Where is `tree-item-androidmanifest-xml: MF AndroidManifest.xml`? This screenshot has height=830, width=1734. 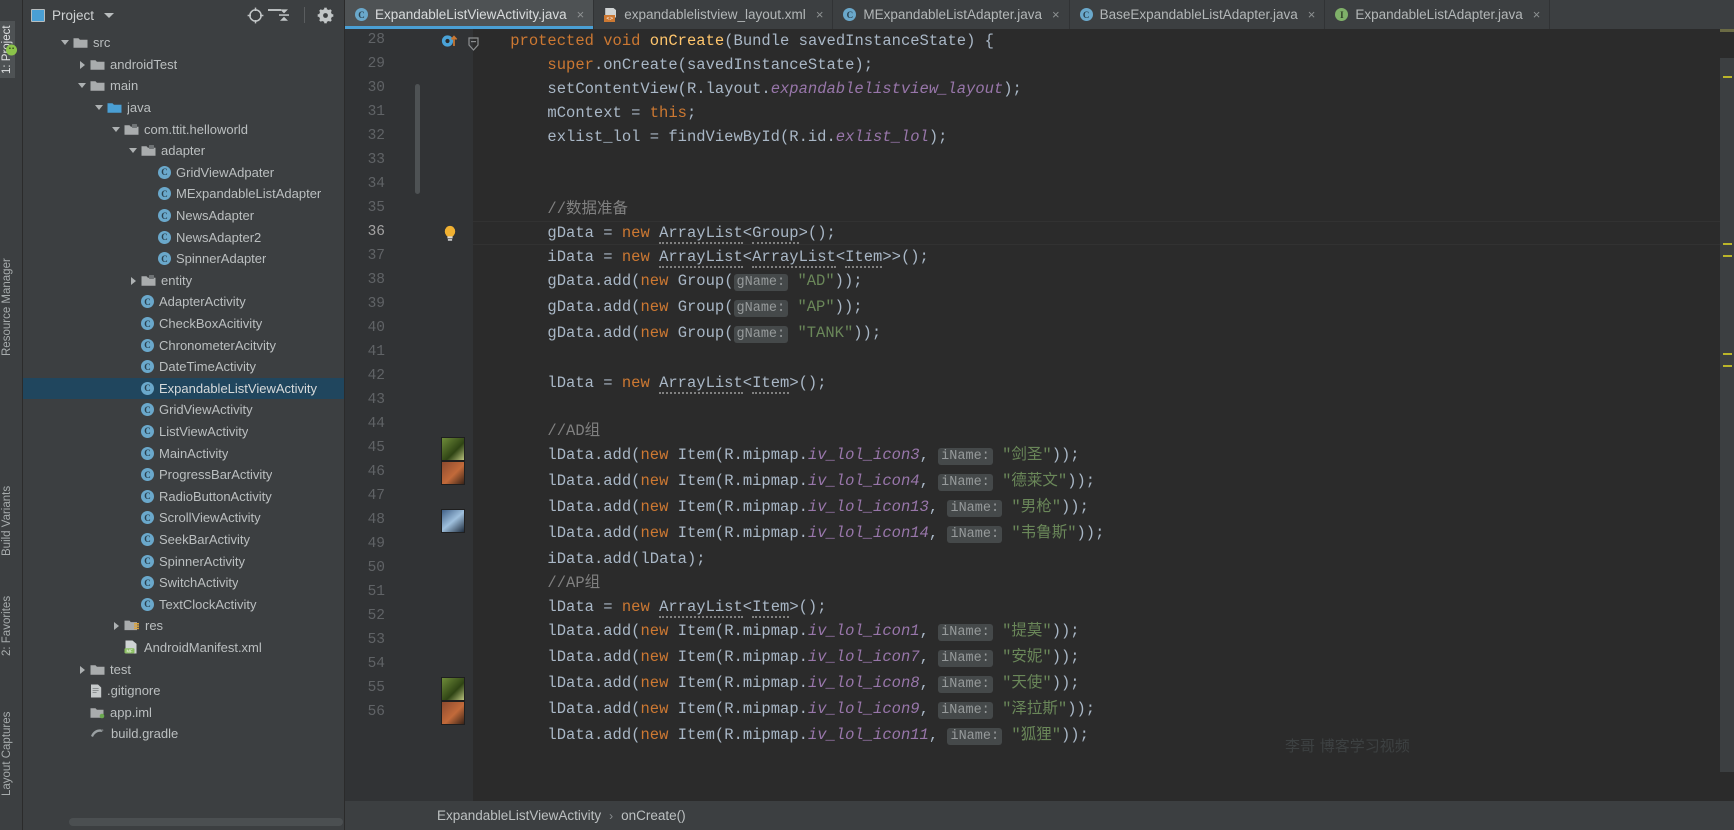 tree-item-androidmanifest-xml: MF AndroidManifest.xml is located at coordinates (183, 648).